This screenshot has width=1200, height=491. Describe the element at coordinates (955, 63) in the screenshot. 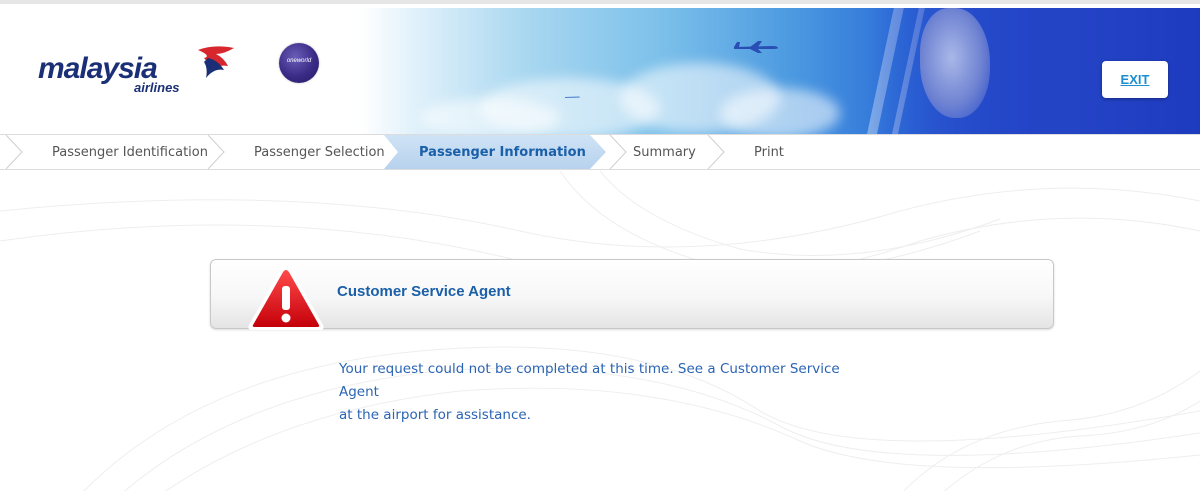

I see `banner-person` at that location.